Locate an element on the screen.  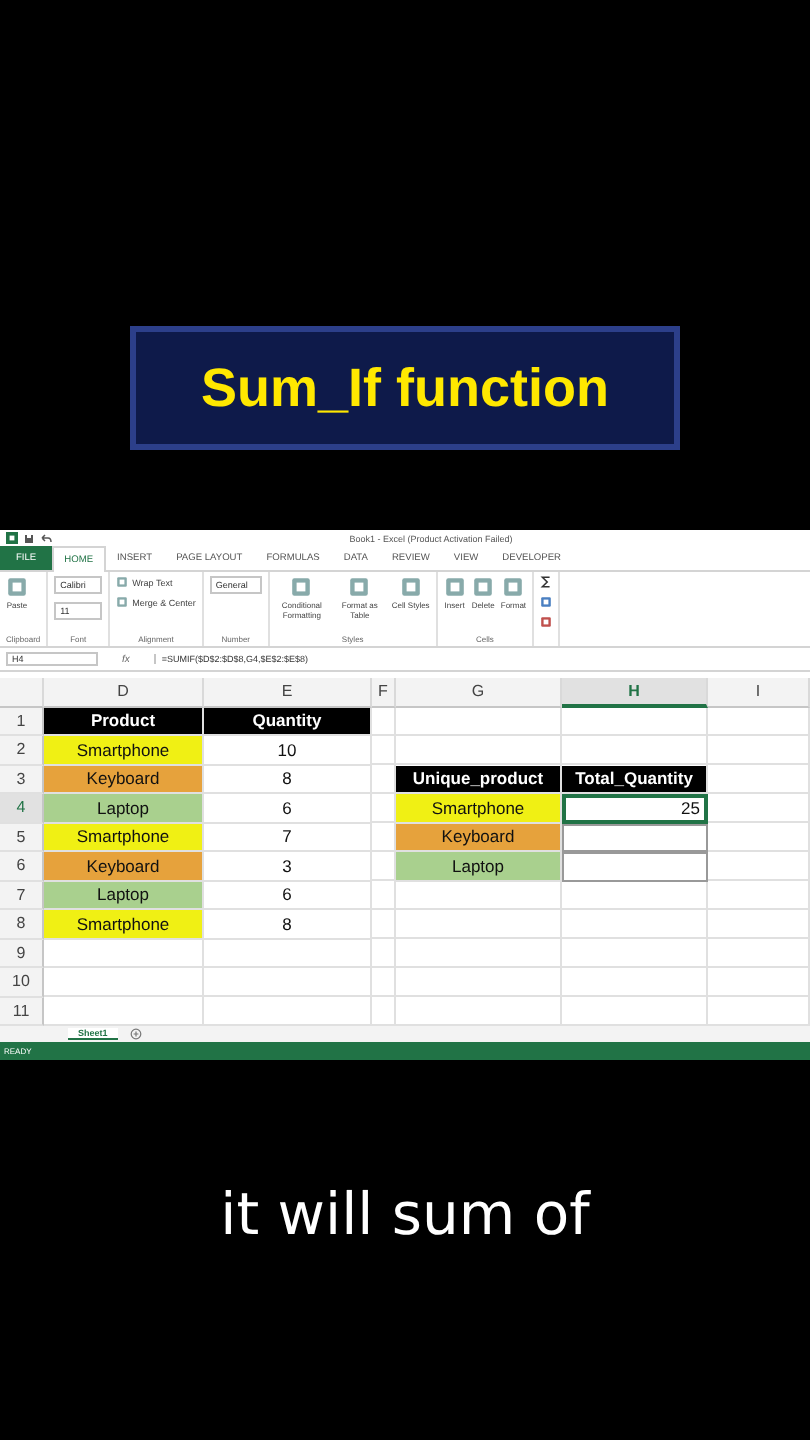
fill-icon is located at coordinates (546, 602).